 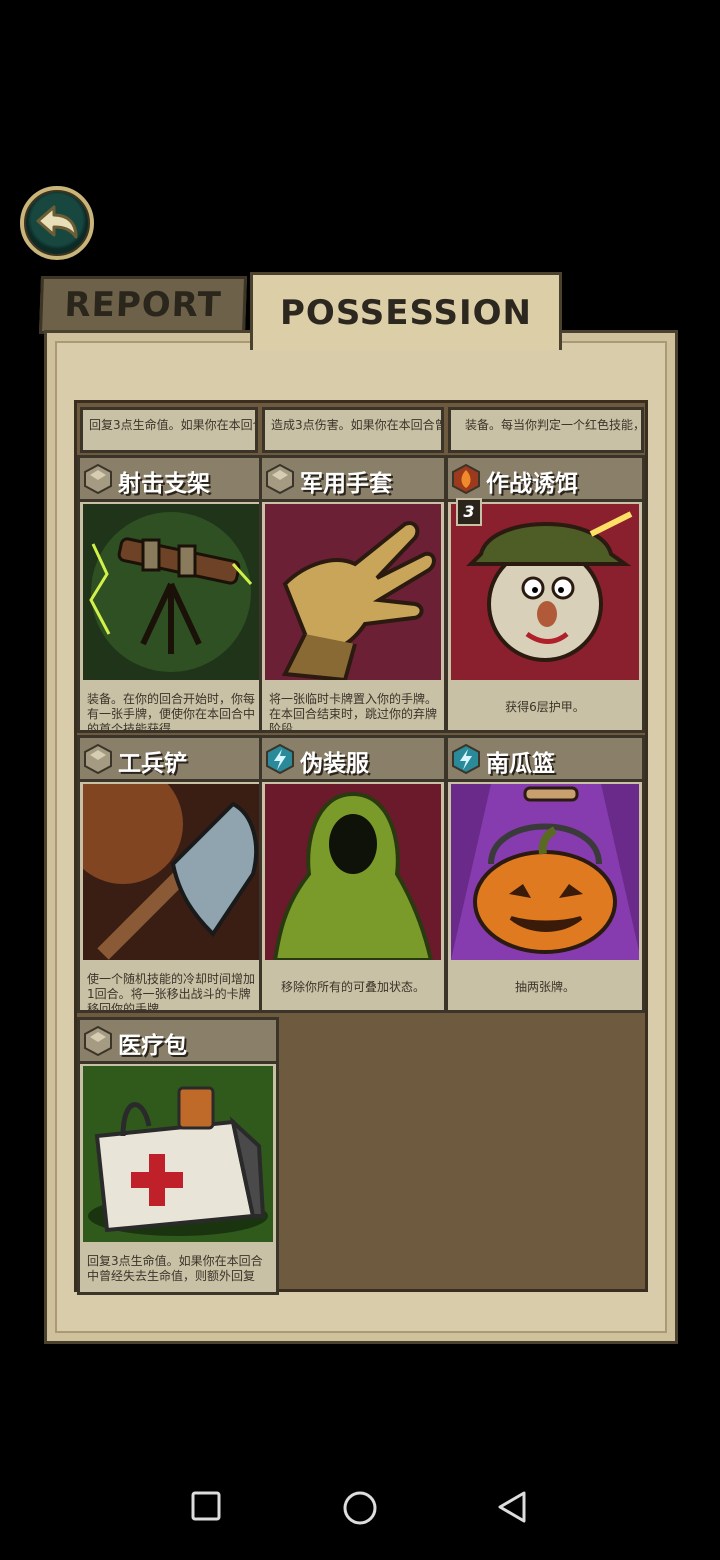 I want to click on camouflage-suit-art, so click(x=353, y=872).